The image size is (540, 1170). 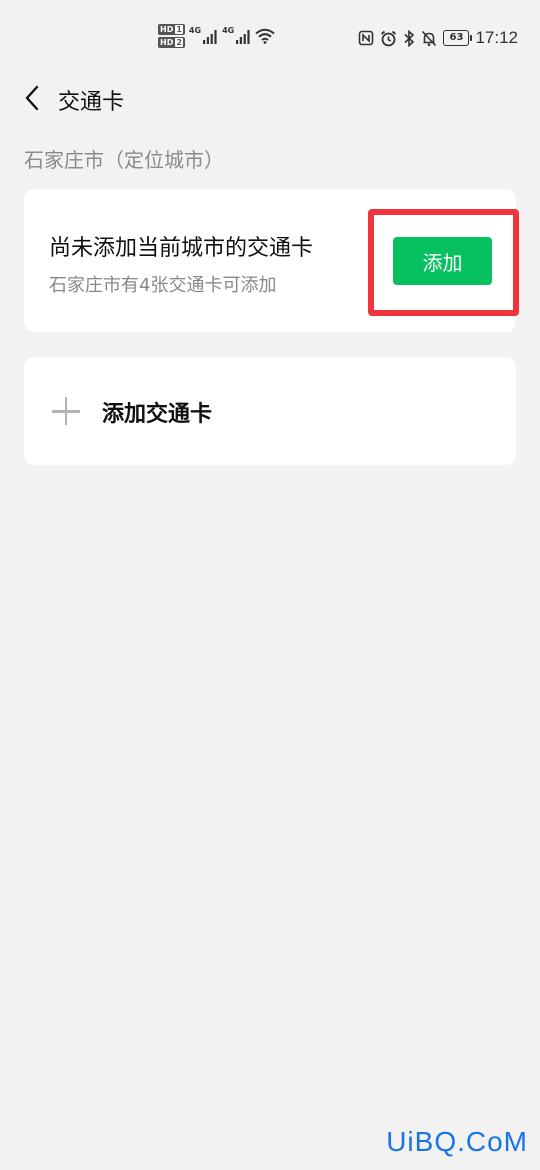 I want to click on status-right: 63 17:12, so click(x=438, y=38).